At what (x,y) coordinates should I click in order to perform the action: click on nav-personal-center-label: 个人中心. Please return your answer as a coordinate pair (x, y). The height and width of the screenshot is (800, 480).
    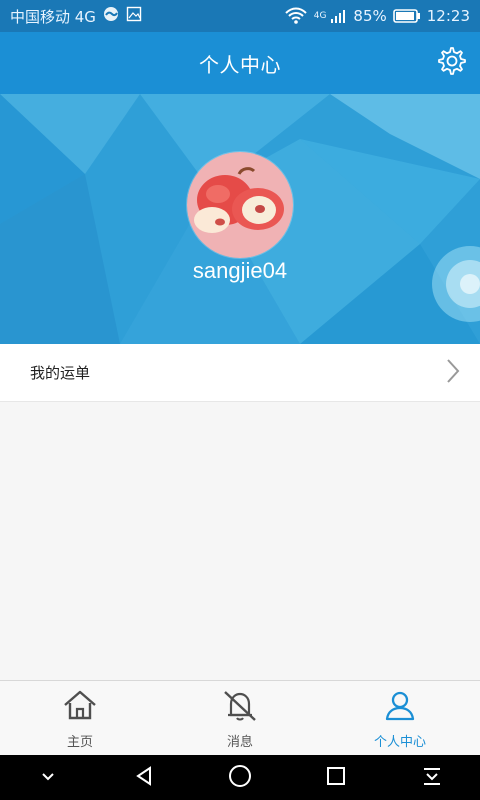
    Looking at the image, I should click on (399, 742).